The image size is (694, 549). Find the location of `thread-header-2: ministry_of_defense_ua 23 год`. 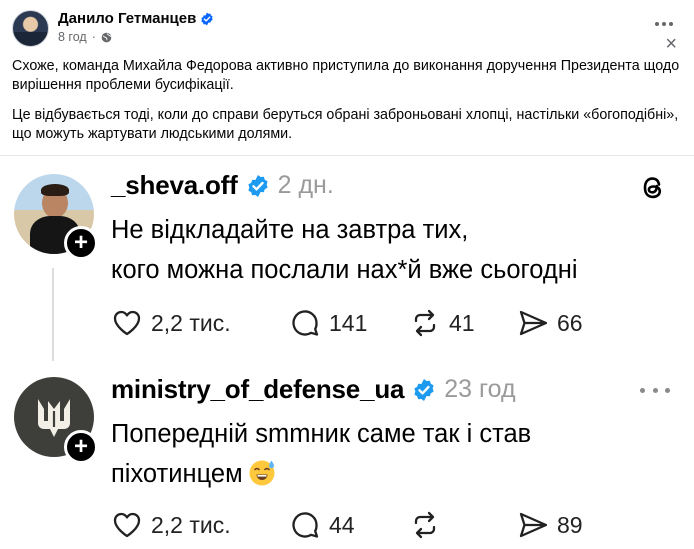

thread-header-2: ministry_of_defense_ua 23 год is located at coordinates (313, 389).